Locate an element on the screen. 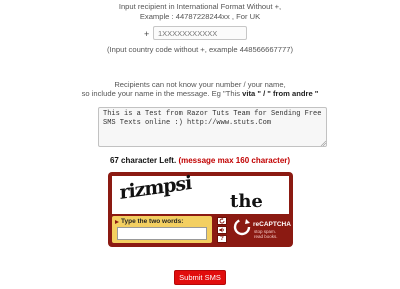  captcha-refresh-button is located at coordinates (222, 221).